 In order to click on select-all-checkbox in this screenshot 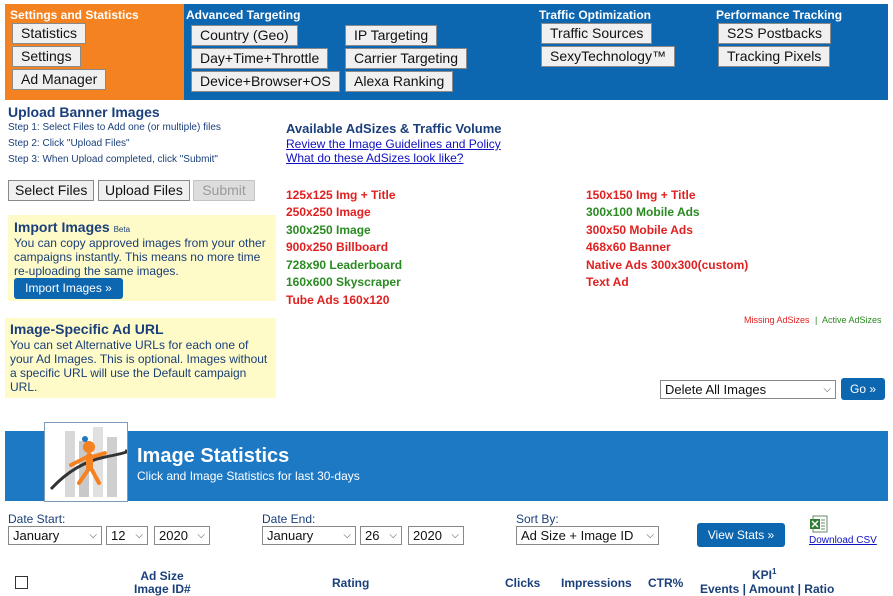, I will do `click(21, 582)`.